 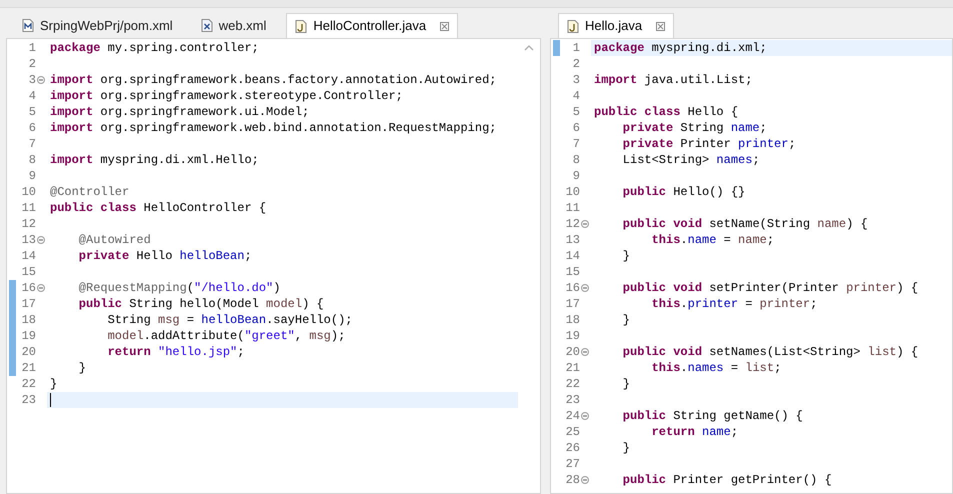 I want to click on code-line: private String name;, so click(x=694, y=128).